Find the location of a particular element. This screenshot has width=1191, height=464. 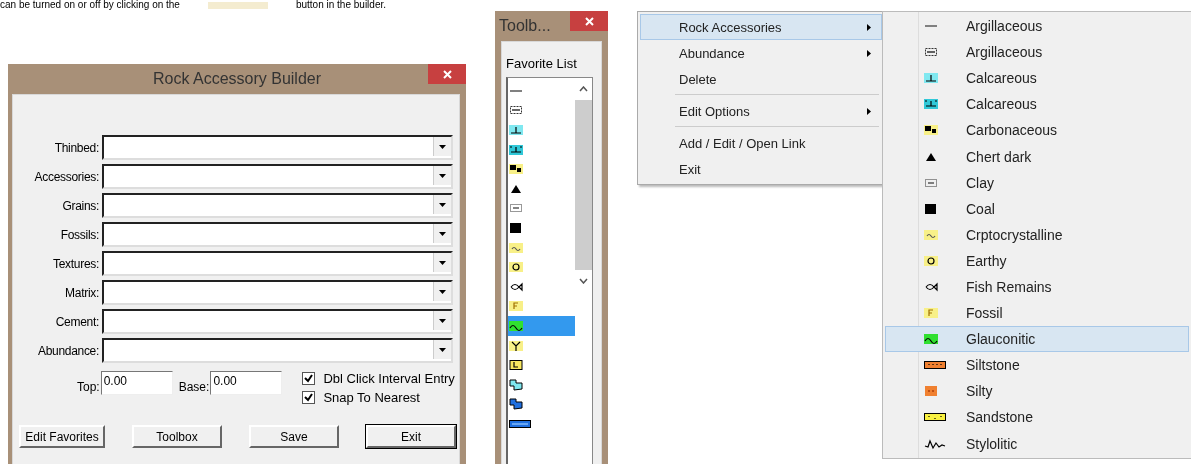

dialog-button: Toolbox is located at coordinates (177, 436).